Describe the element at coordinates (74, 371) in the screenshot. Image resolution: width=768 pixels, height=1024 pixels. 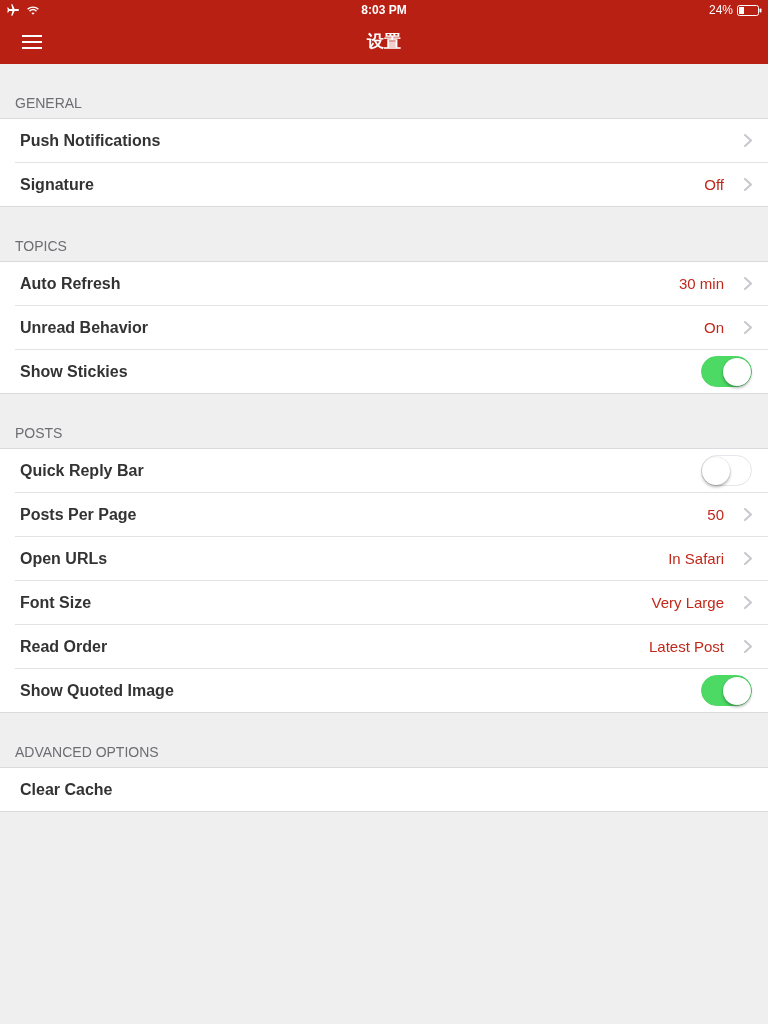
I see `row-label: Show Stickies` at that location.